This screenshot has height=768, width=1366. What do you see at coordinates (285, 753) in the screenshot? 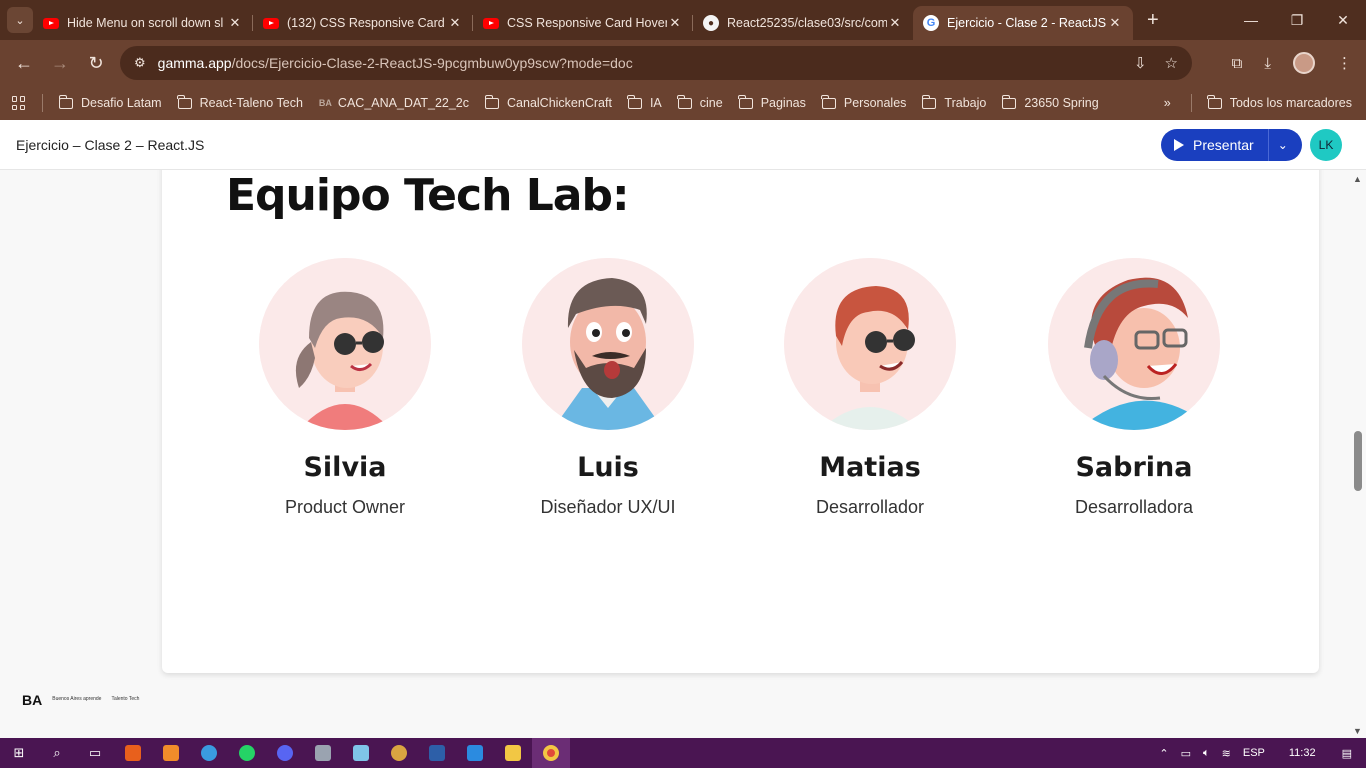
I see `discord-icon` at bounding box center [285, 753].